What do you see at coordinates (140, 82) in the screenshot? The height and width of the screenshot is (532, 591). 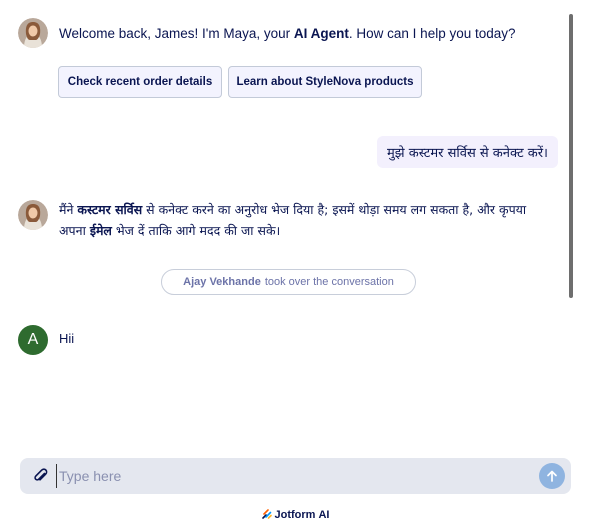 I see `check-order-button: Check recent order details` at bounding box center [140, 82].